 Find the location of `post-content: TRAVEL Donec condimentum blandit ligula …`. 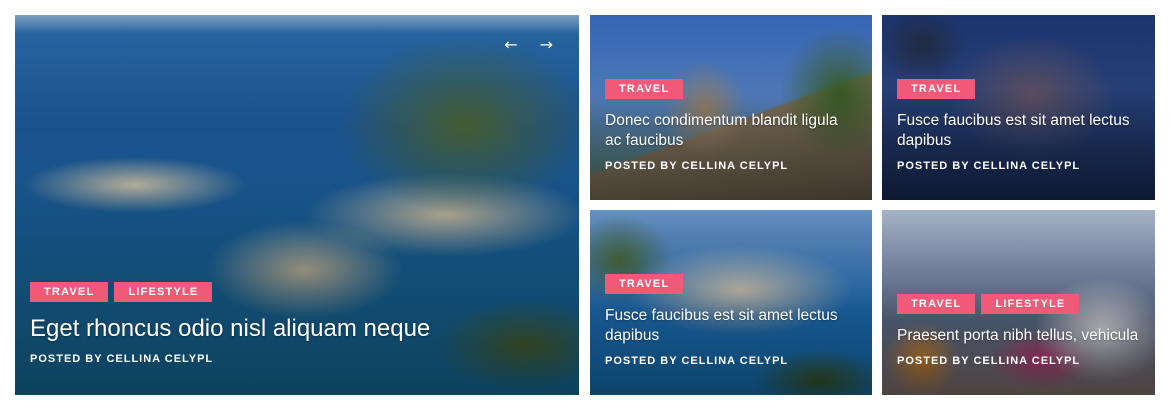

post-content: TRAVEL Donec condimentum blandit ligula … is located at coordinates (731, 125).